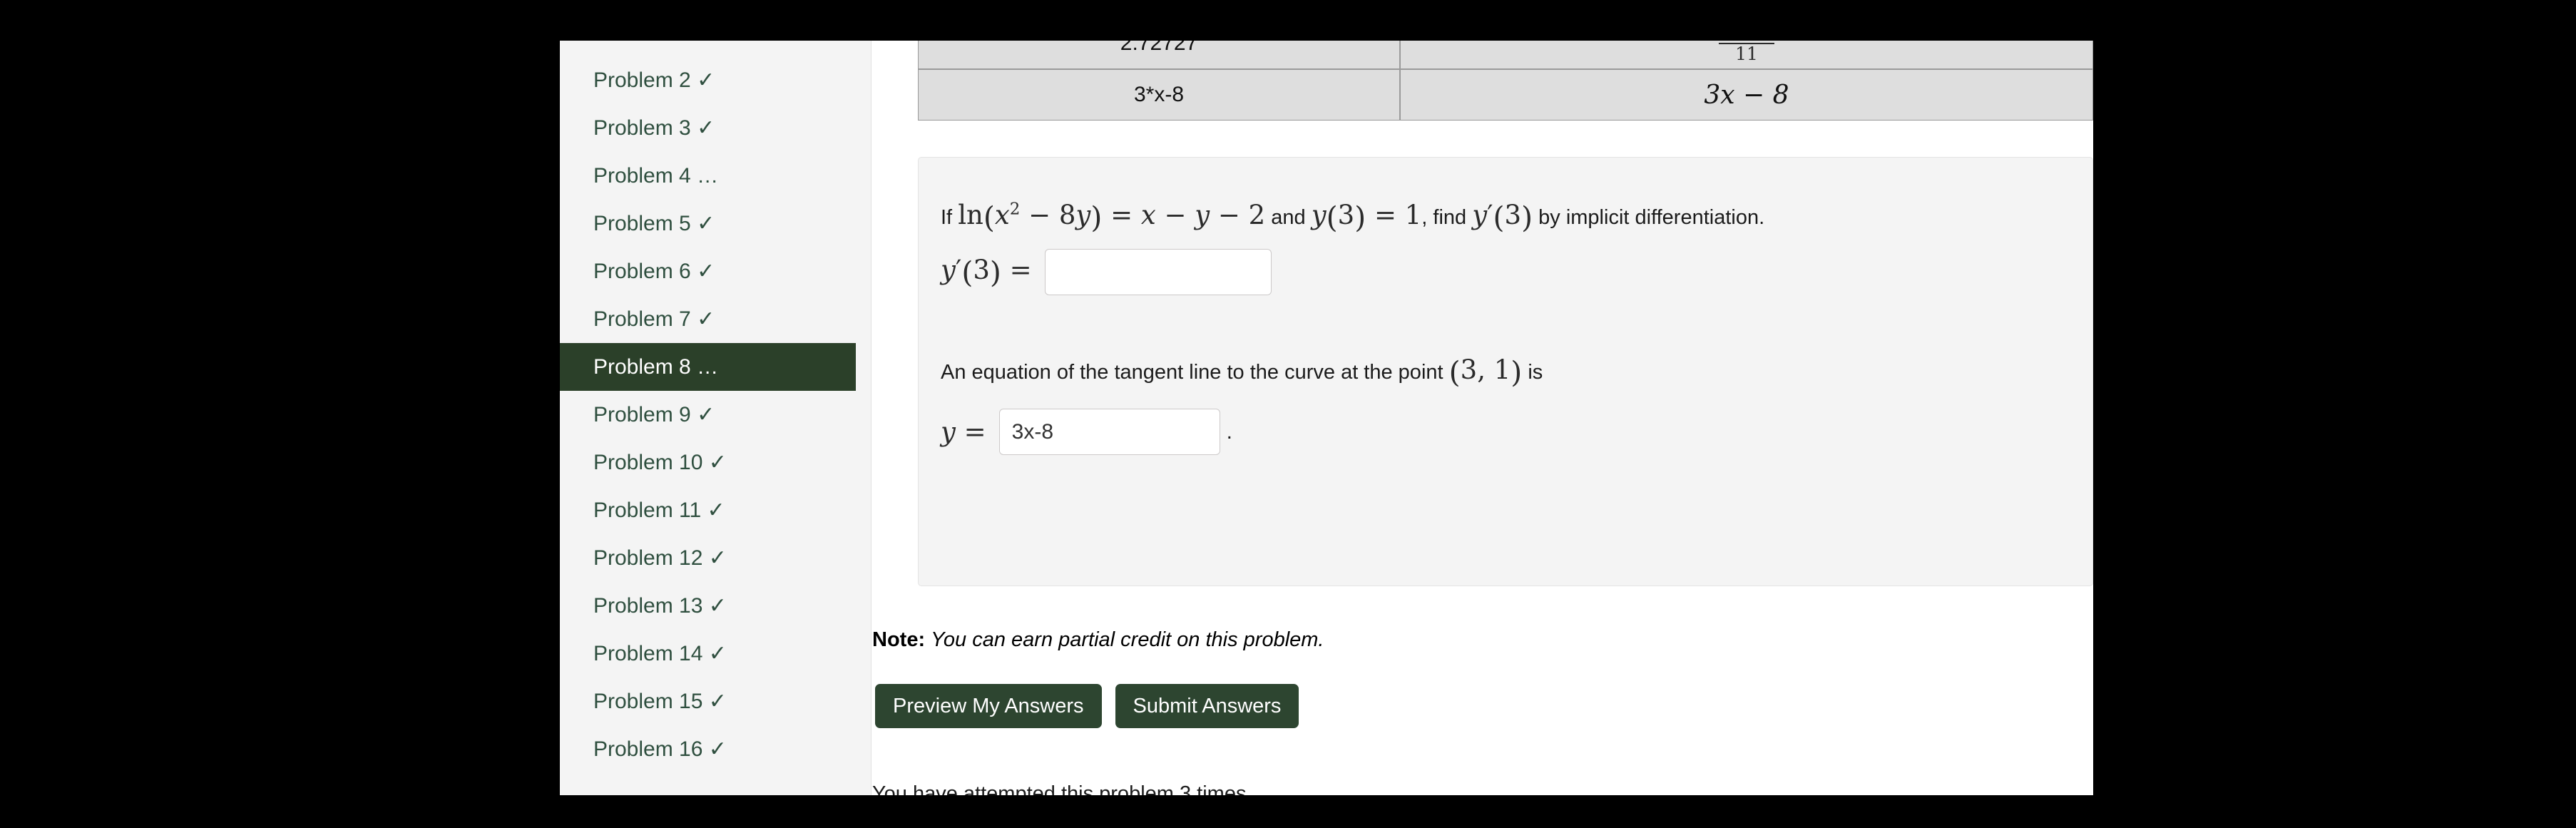  Describe the element at coordinates (654, 272) in the screenshot. I see `sidebar-item-label: Problem 6 ✓` at that location.